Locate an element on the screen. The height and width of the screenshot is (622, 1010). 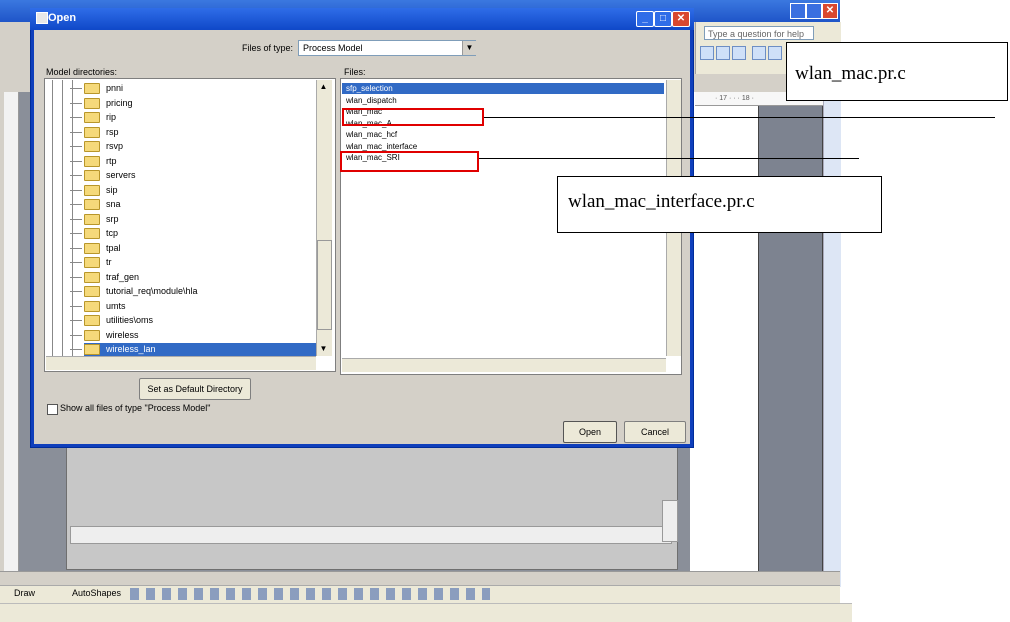
tree-item-label: wireless_lan is located at coordinates (131, 349).